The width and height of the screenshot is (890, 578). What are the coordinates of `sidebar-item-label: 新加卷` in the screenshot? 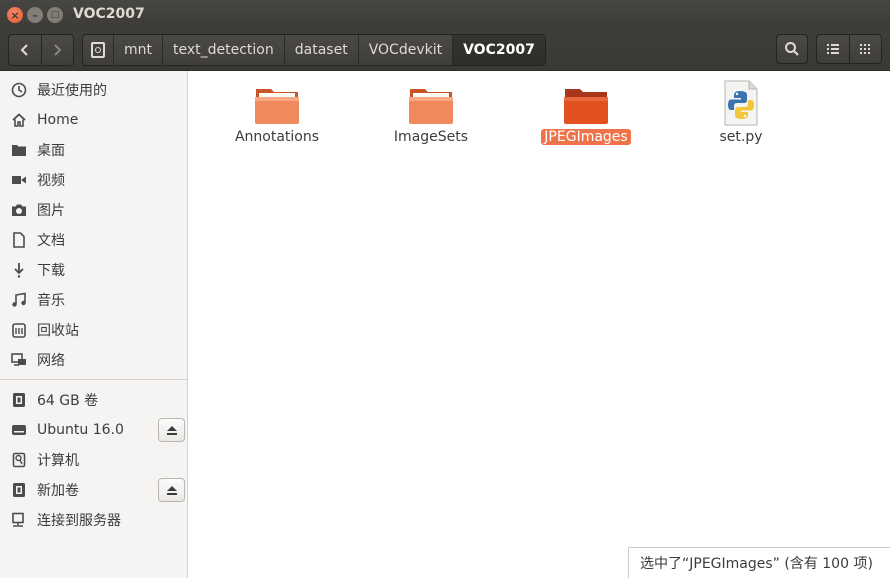 It's located at (58, 491).